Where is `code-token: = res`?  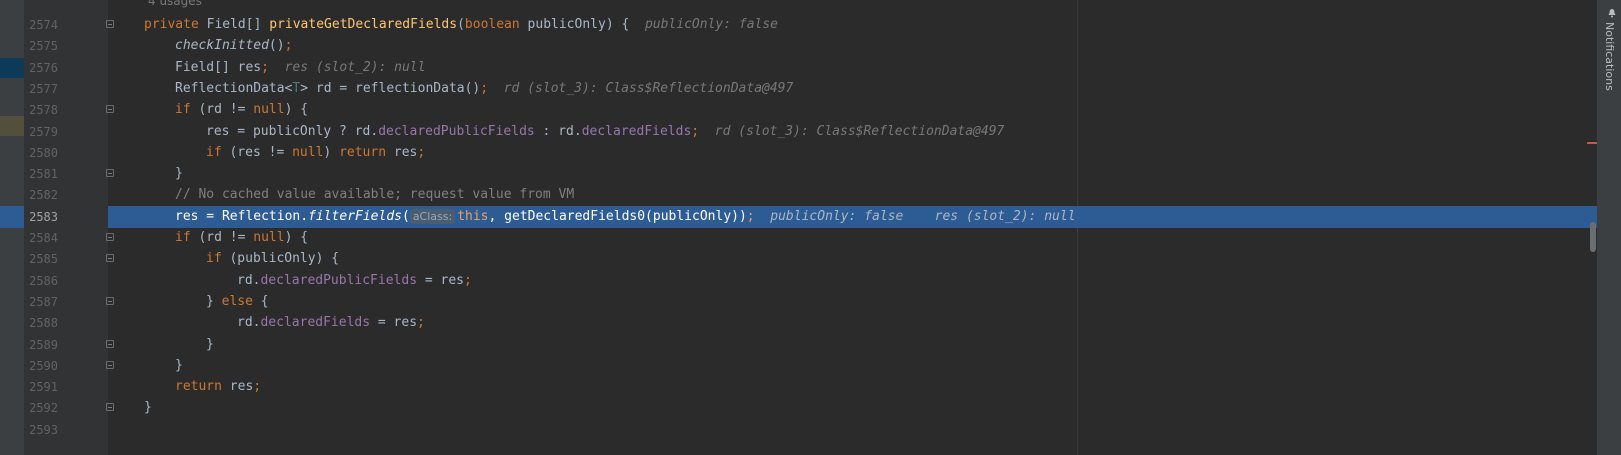
code-token: = res is located at coordinates (394, 323).